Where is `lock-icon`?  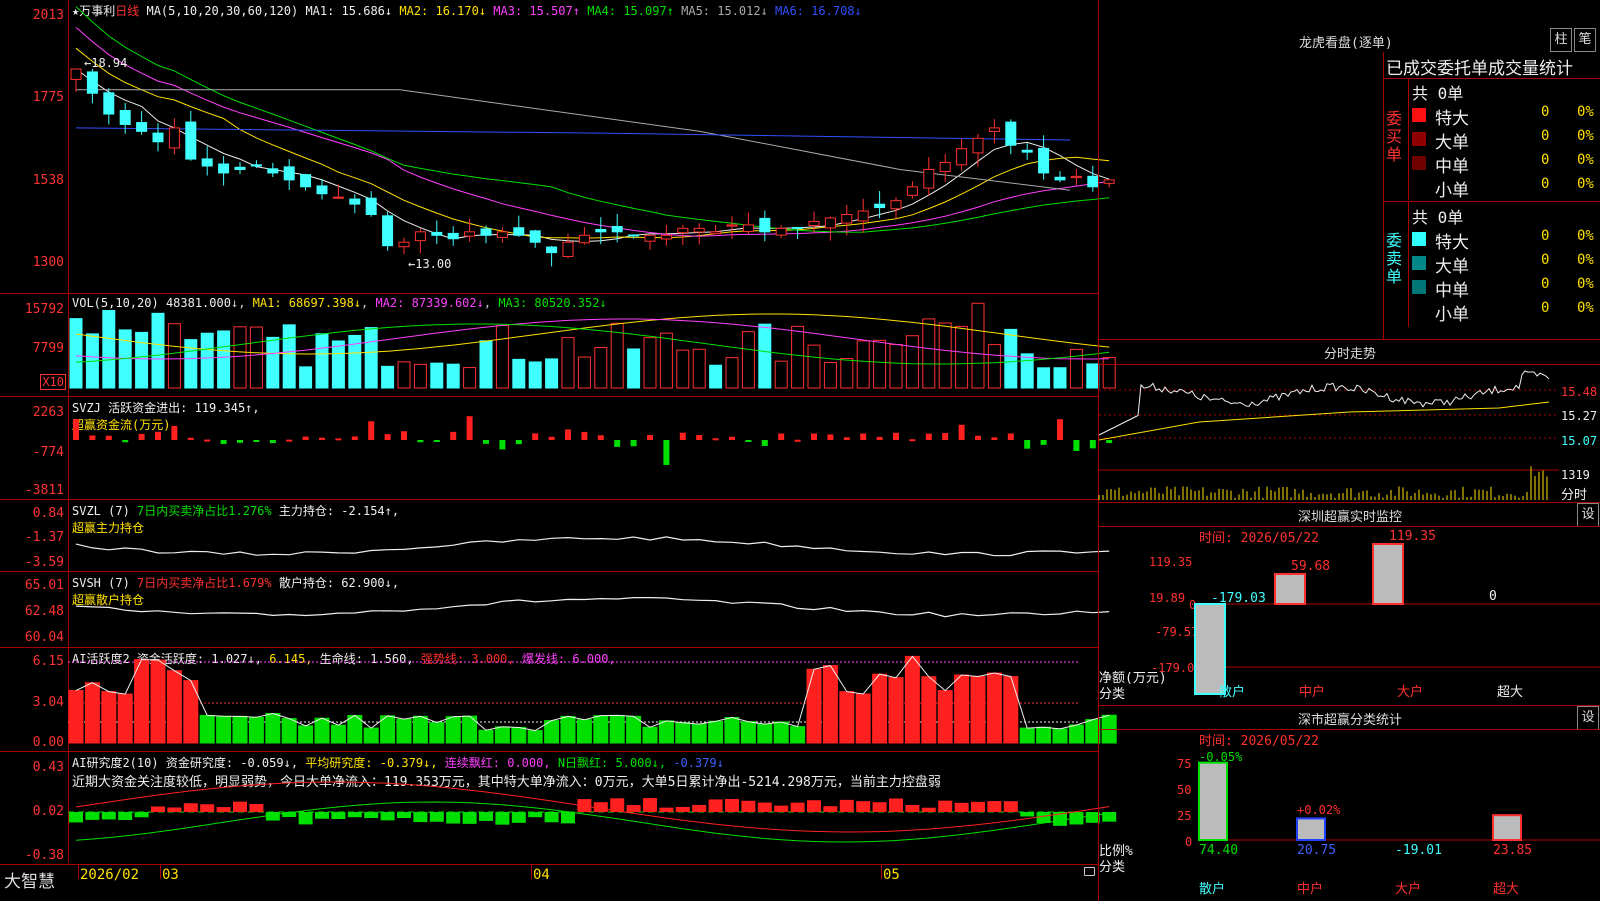
lock-icon is located at coordinates (1089, 871).